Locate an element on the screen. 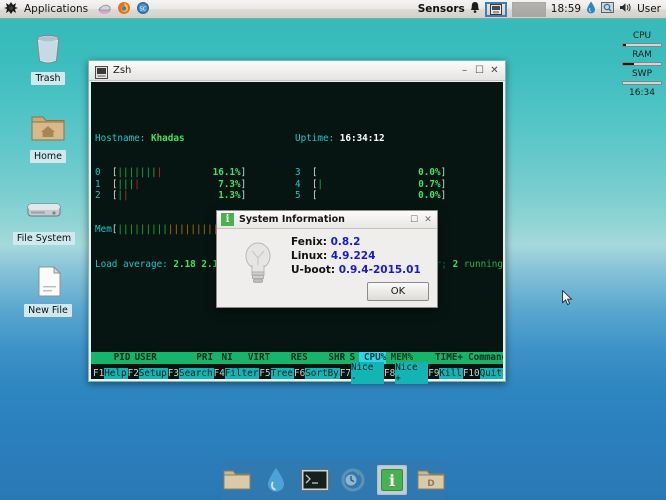  sysmon-ram-bar is located at coordinates (642, 64).